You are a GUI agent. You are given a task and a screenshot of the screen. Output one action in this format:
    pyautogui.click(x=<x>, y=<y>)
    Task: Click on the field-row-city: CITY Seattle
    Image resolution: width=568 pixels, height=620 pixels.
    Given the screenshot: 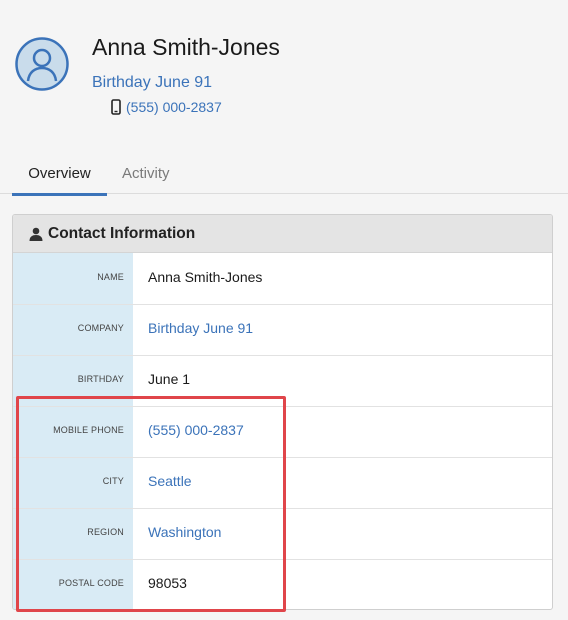 What is the action you would take?
    pyautogui.click(x=282, y=483)
    